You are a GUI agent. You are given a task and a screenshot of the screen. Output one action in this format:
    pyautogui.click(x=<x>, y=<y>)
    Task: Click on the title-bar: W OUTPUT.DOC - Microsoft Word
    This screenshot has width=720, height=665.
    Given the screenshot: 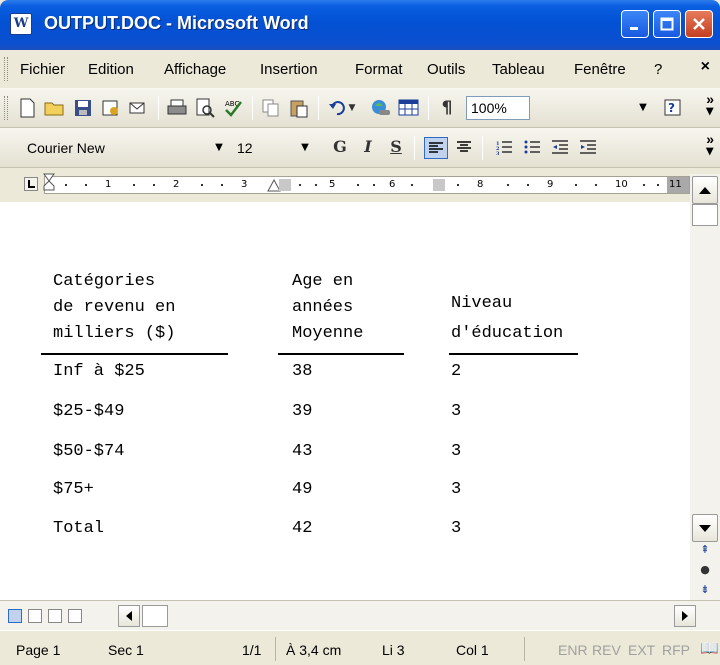 What is the action you would take?
    pyautogui.click(x=360, y=25)
    